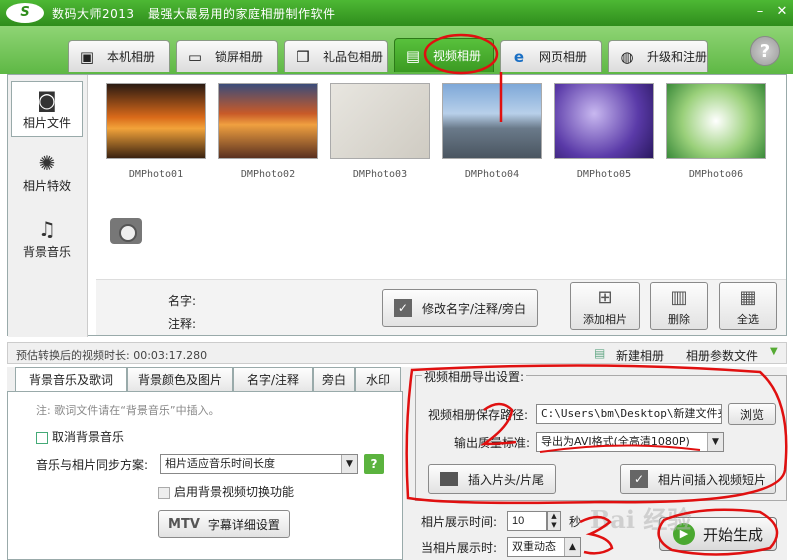 The image size is (793, 560). I want to click on camera-icon, so click(126, 231).